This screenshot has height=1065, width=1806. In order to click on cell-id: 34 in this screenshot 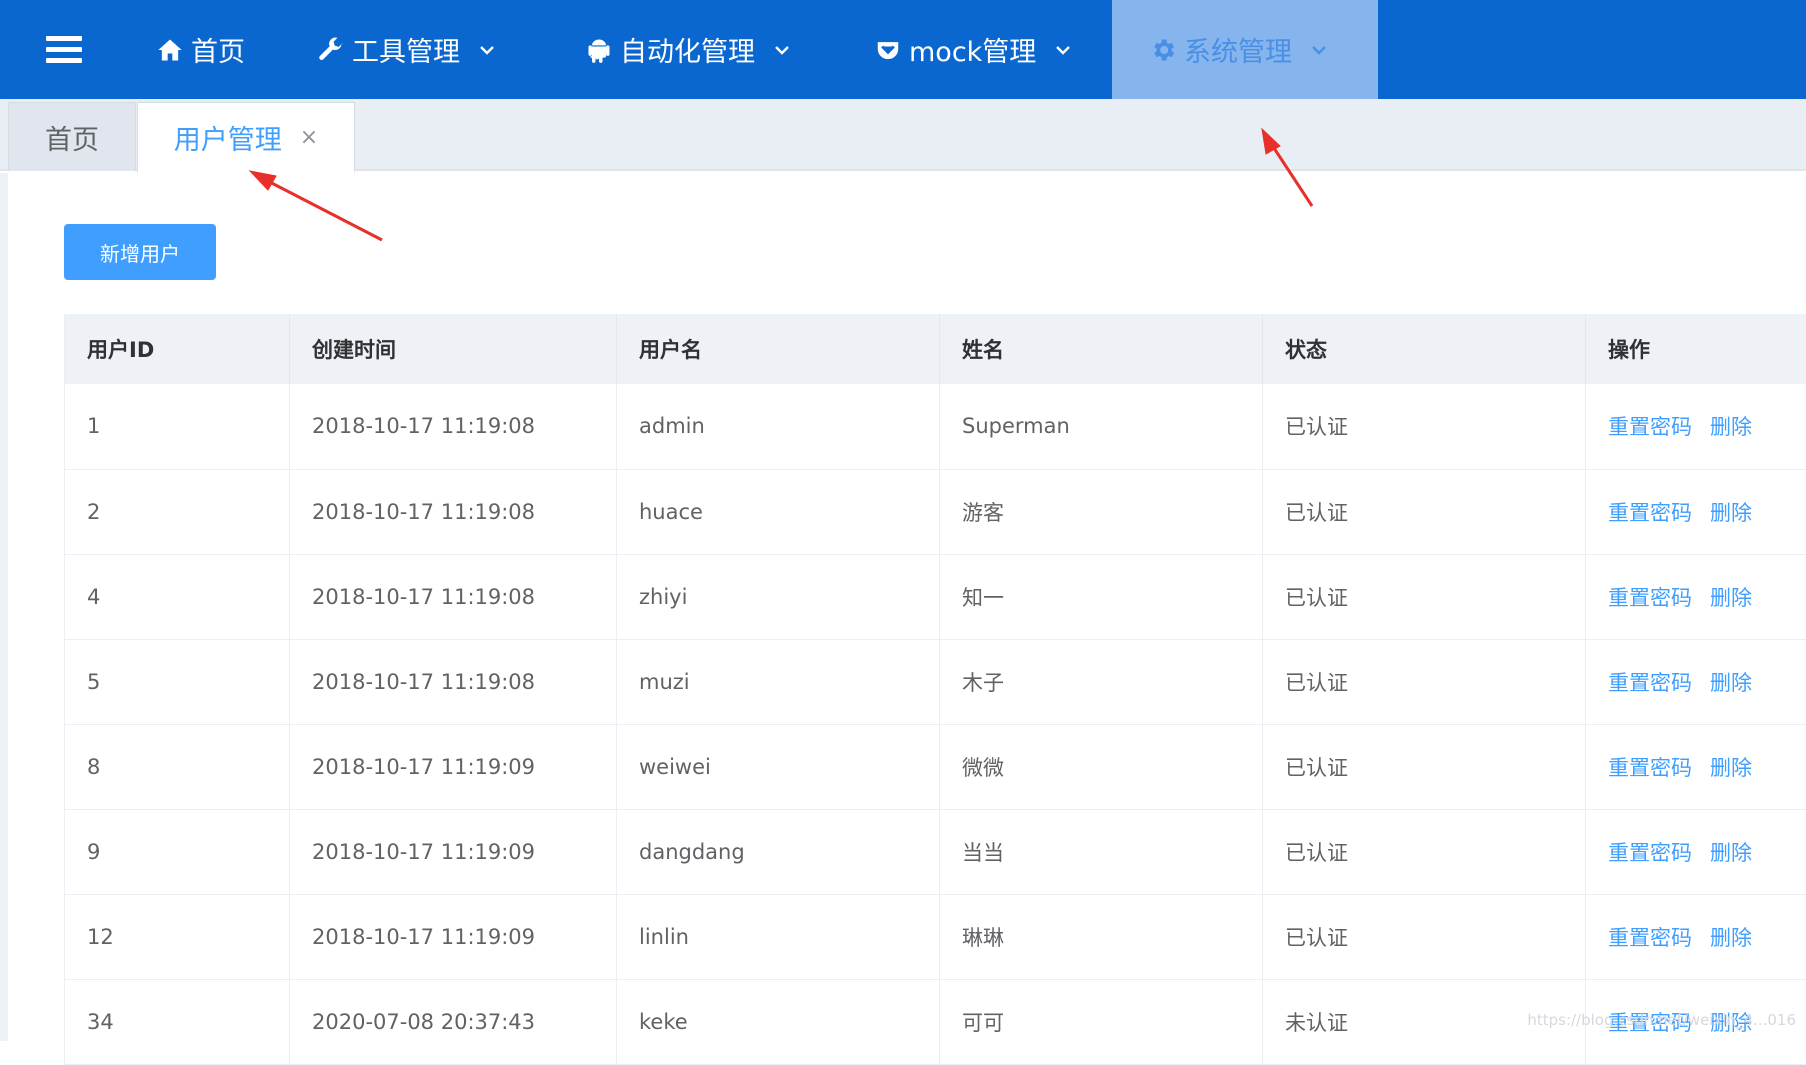, I will do `click(177, 1021)`.